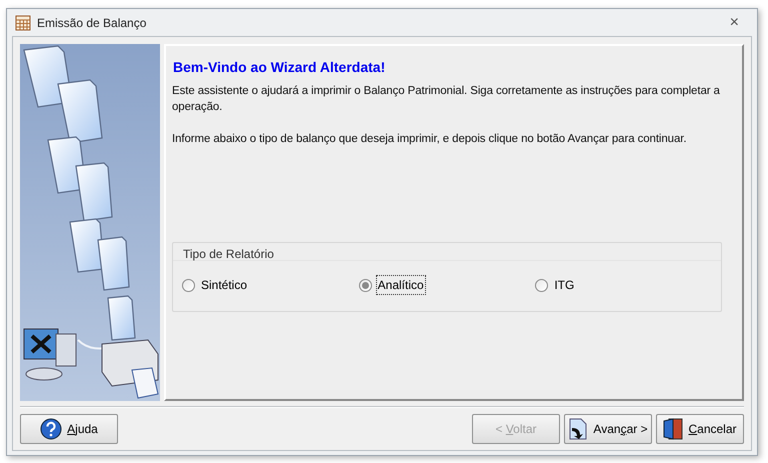 This screenshot has height=463, width=768. I want to click on radio-label: ITG, so click(564, 285).